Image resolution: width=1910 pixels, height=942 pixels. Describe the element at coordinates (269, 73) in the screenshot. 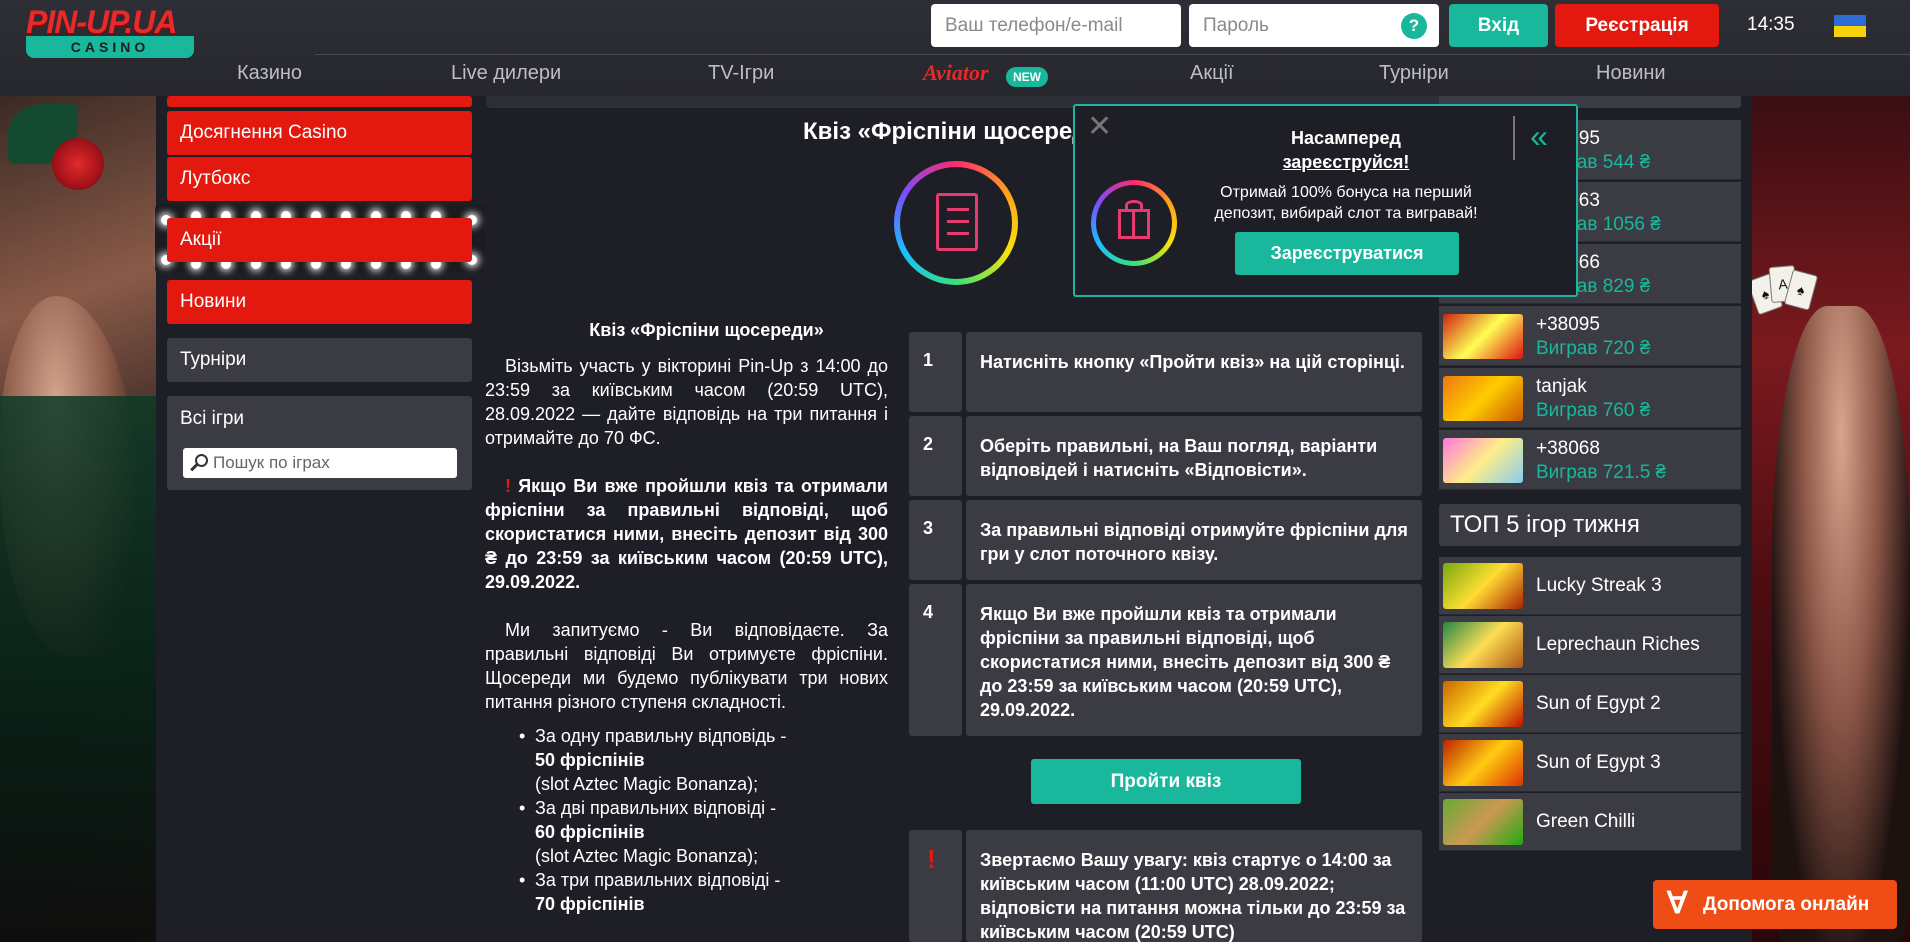

I see `nav-casino: Казино` at that location.